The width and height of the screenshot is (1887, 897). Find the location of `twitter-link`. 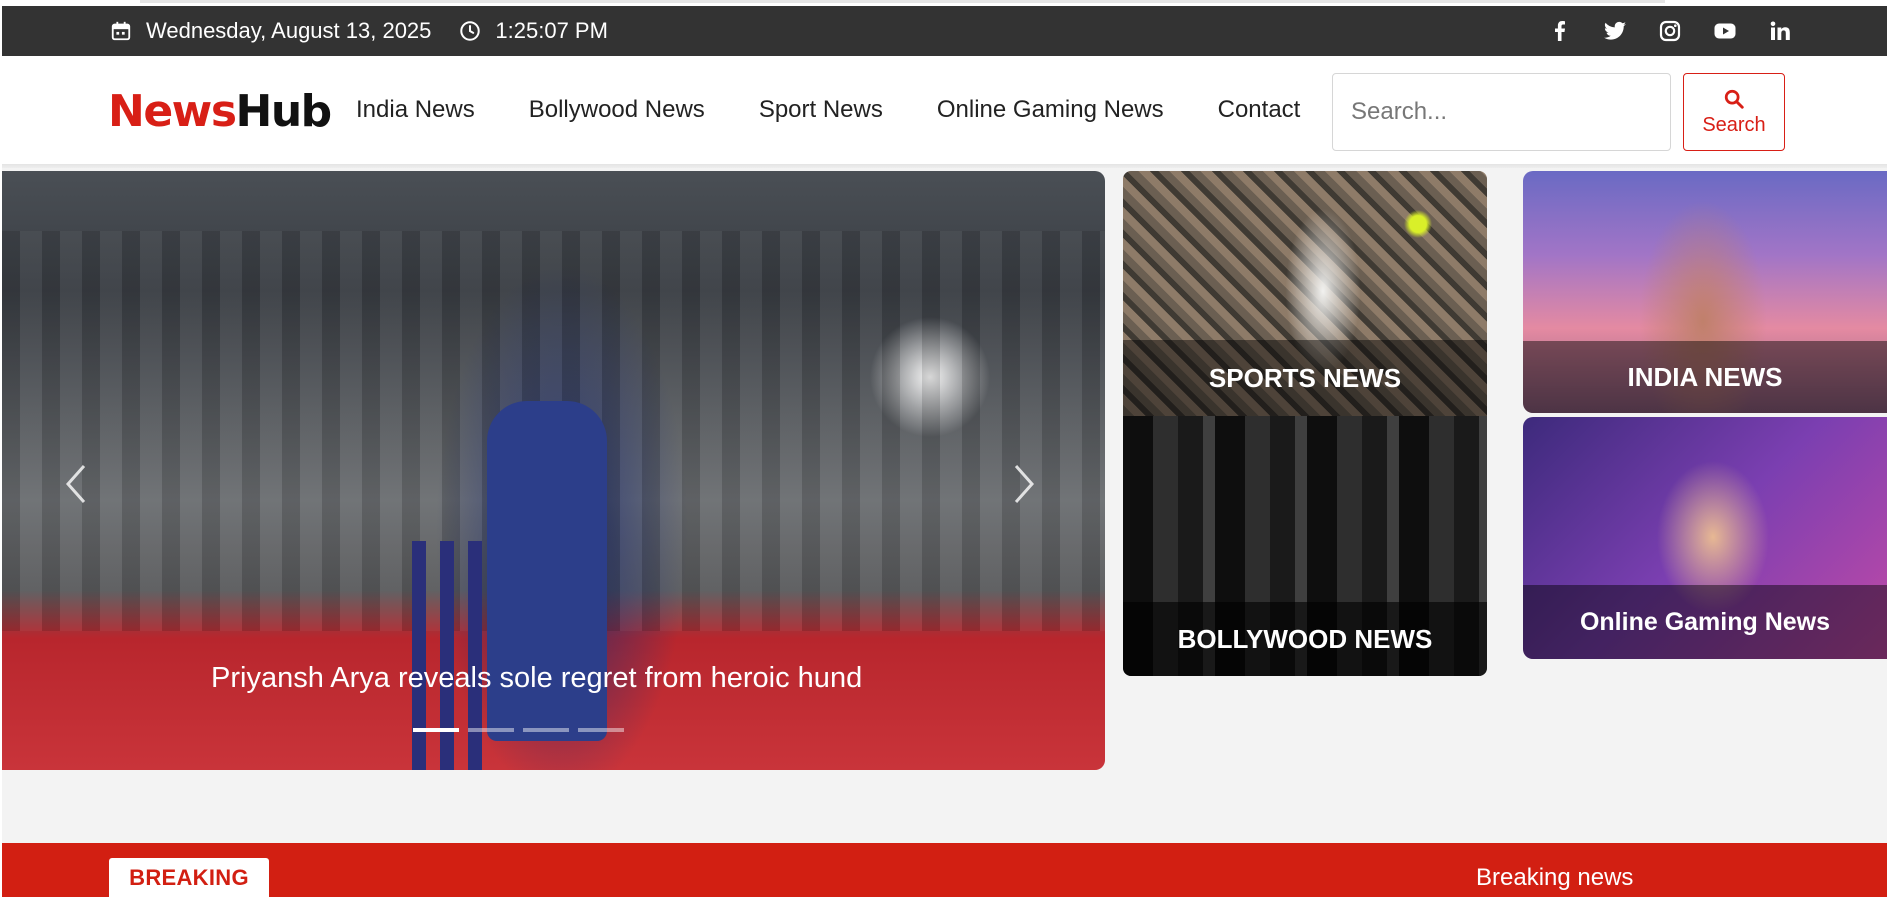

twitter-link is located at coordinates (1614, 31).